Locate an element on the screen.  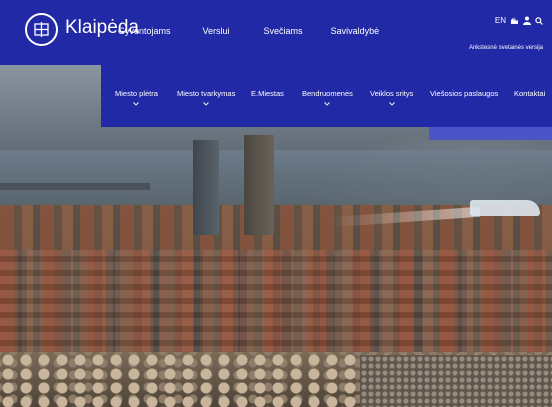
previous-site-version-link: Ankstesnė svetainės versija is located at coordinates (506, 48).